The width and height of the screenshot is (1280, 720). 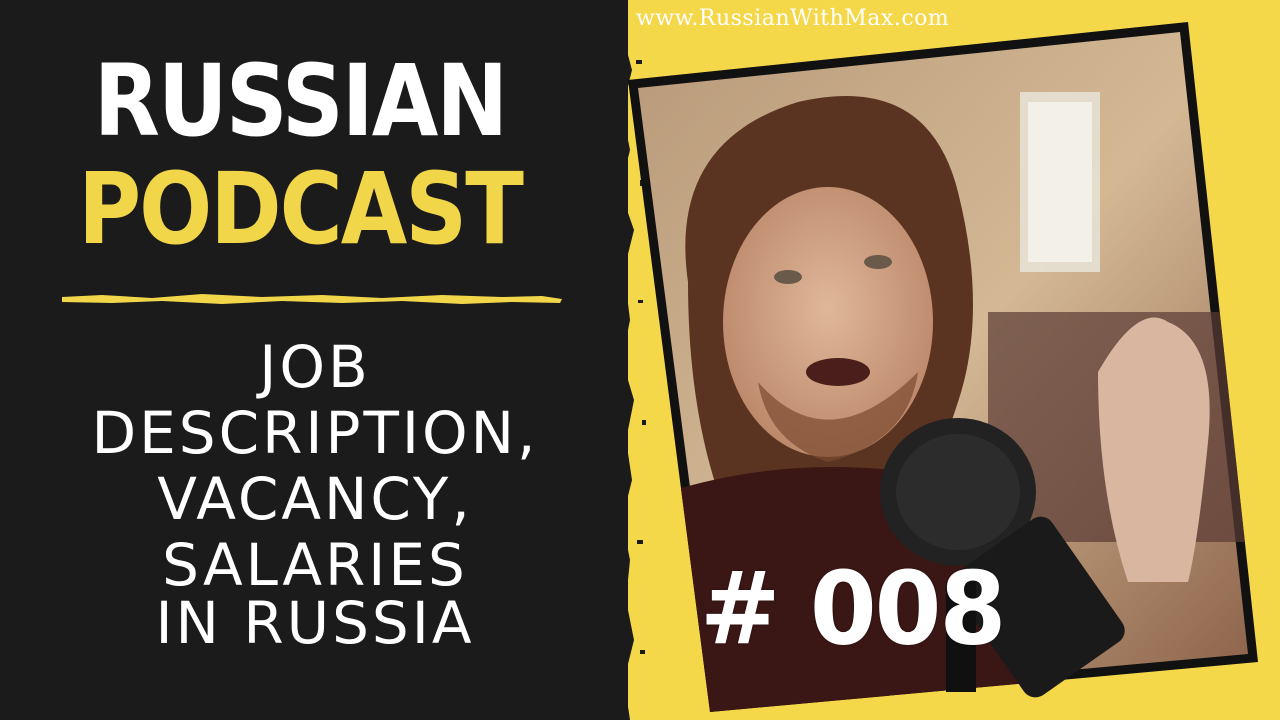 What do you see at coordinates (853, 609) in the screenshot?
I see `episode-number: # 008` at bounding box center [853, 609].